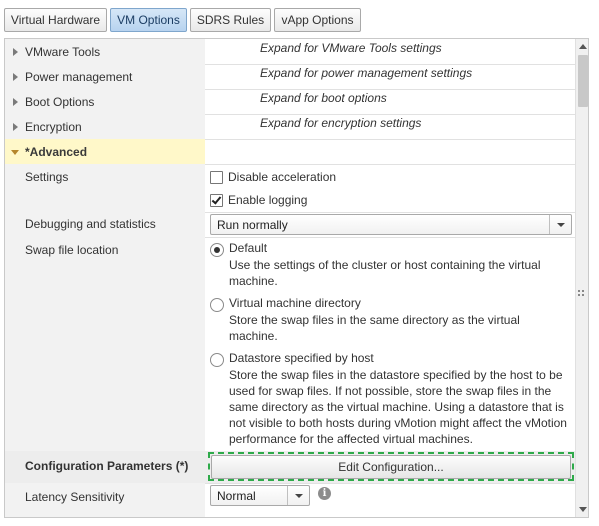  I want to click on section-label: VMware Tools, so click(63, 52).